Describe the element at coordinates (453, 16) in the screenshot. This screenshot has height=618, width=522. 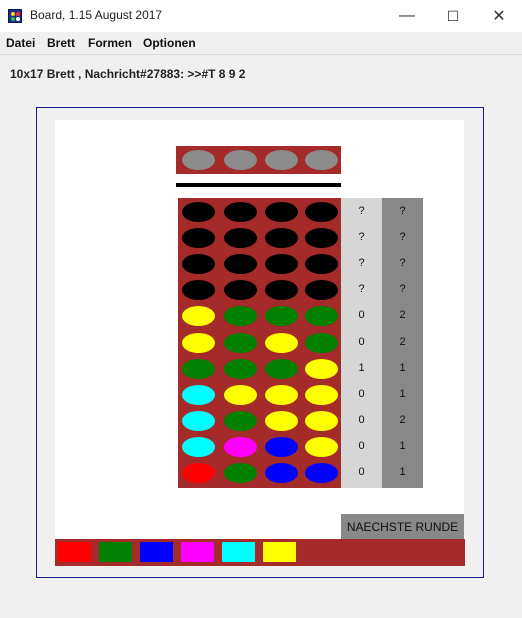
I see `maximize-button: ☐` at that location.